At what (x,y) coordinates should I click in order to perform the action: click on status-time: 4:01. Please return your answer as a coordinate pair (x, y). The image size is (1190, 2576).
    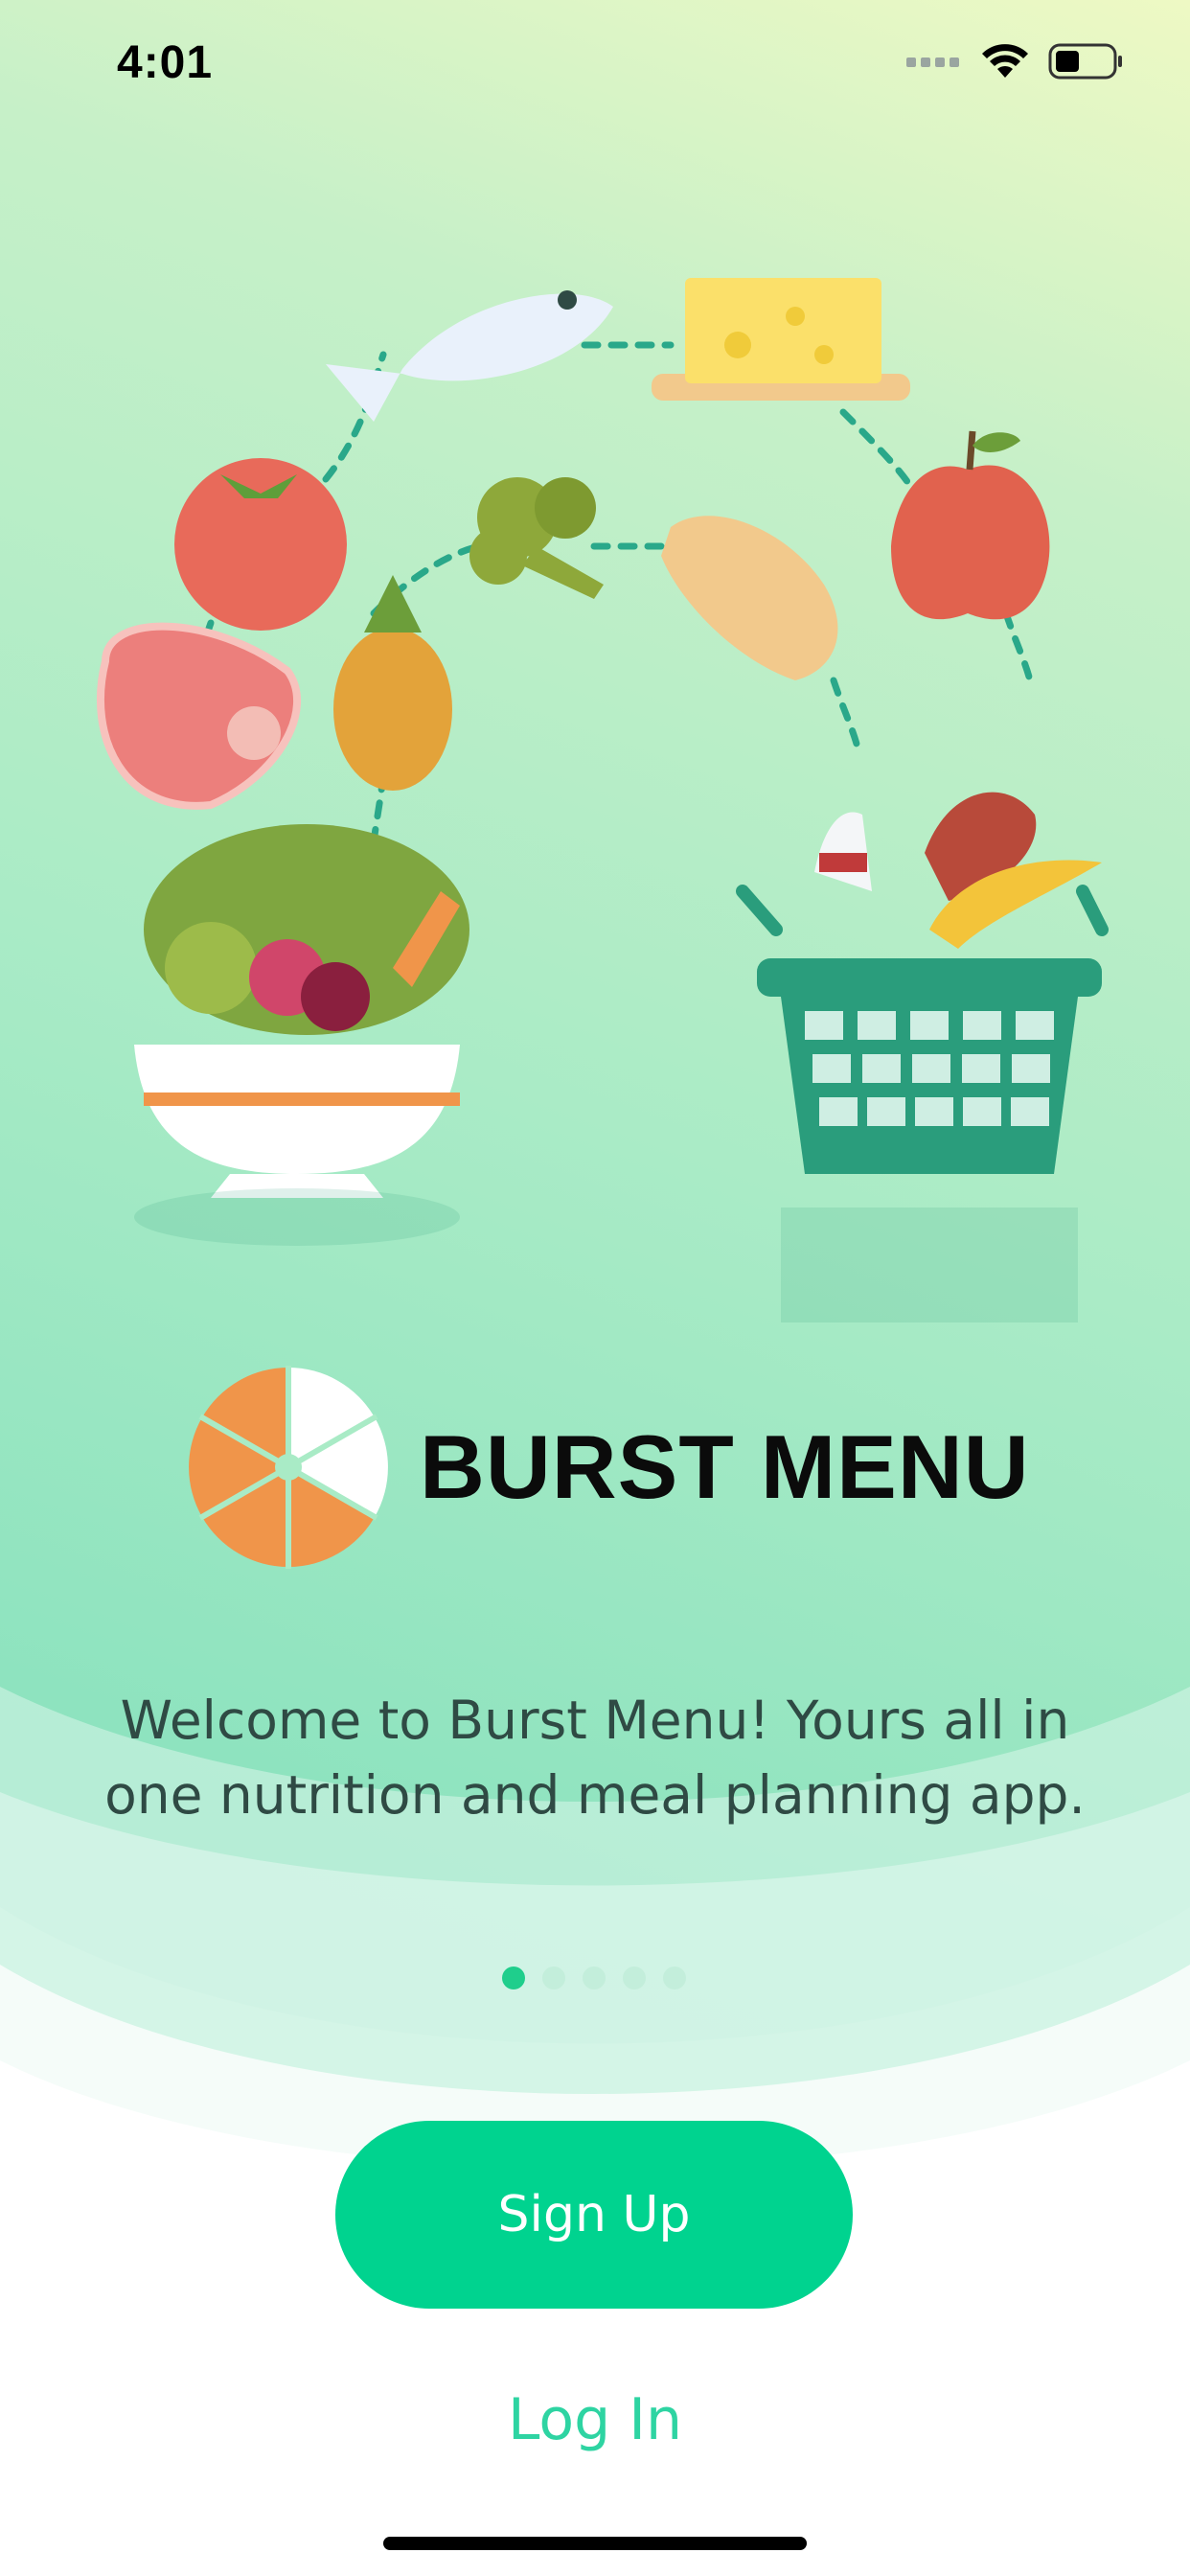
    Looking at the image, I should click on (166, 63).